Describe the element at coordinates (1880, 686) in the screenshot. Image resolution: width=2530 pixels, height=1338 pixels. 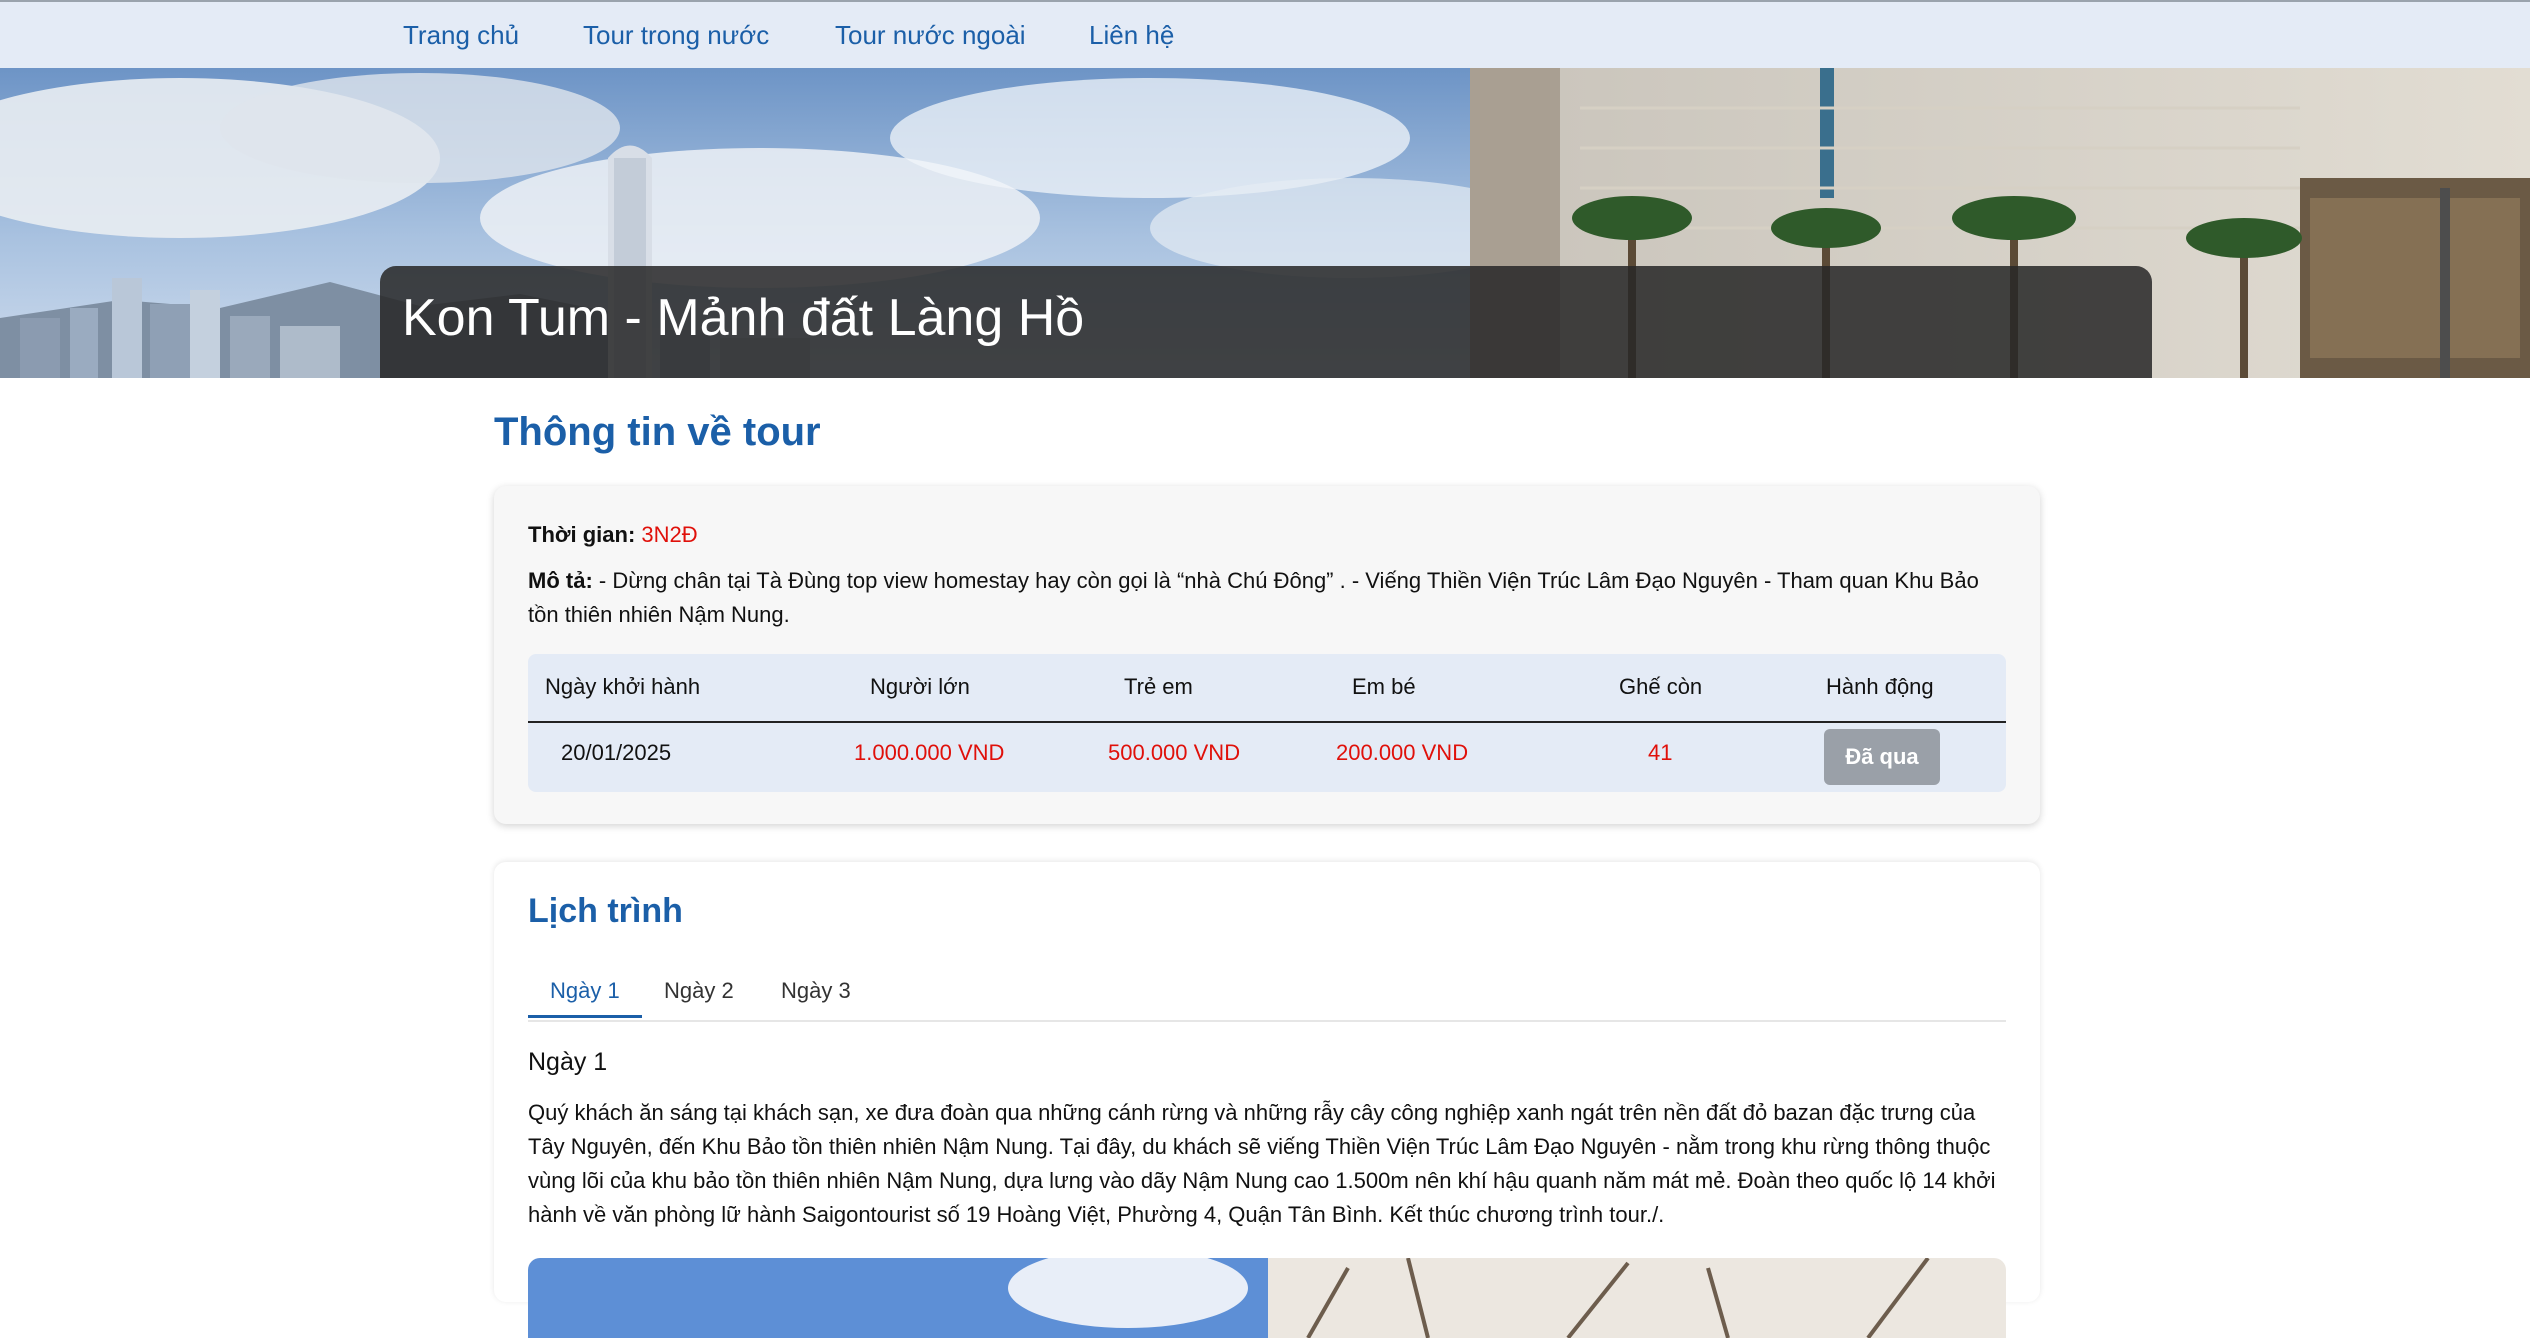
I see `col-header-action: Hành động` at that location.